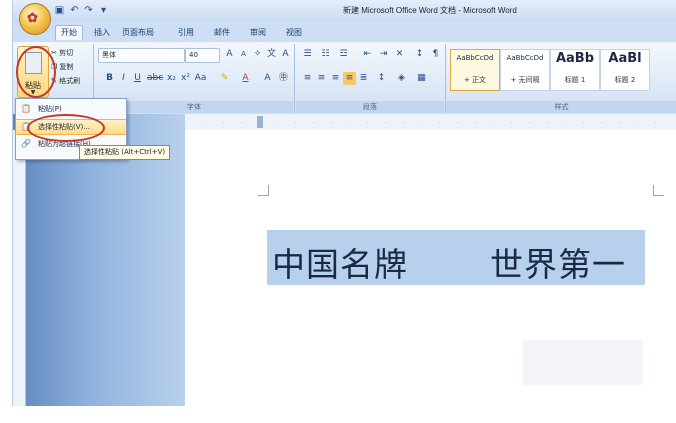 The width and height of the screenshot is (676, 423). I want to click on line-spacing-icon: ↕, so click(381, 78).